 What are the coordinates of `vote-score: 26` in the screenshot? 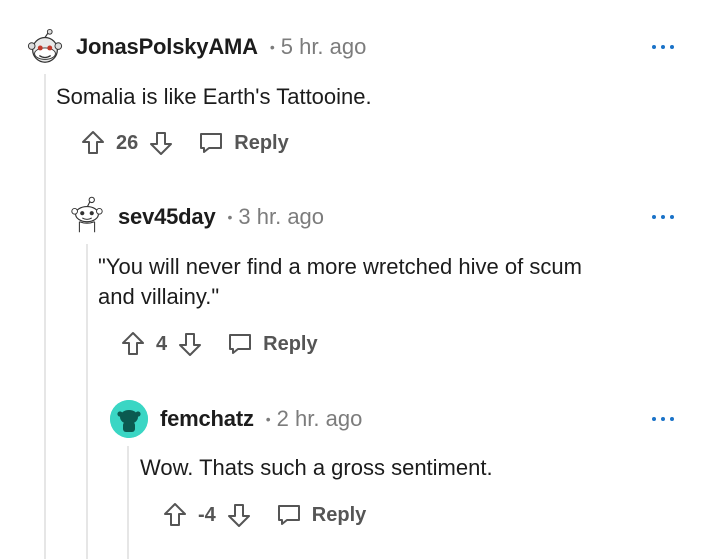 It's located at (127, 142).